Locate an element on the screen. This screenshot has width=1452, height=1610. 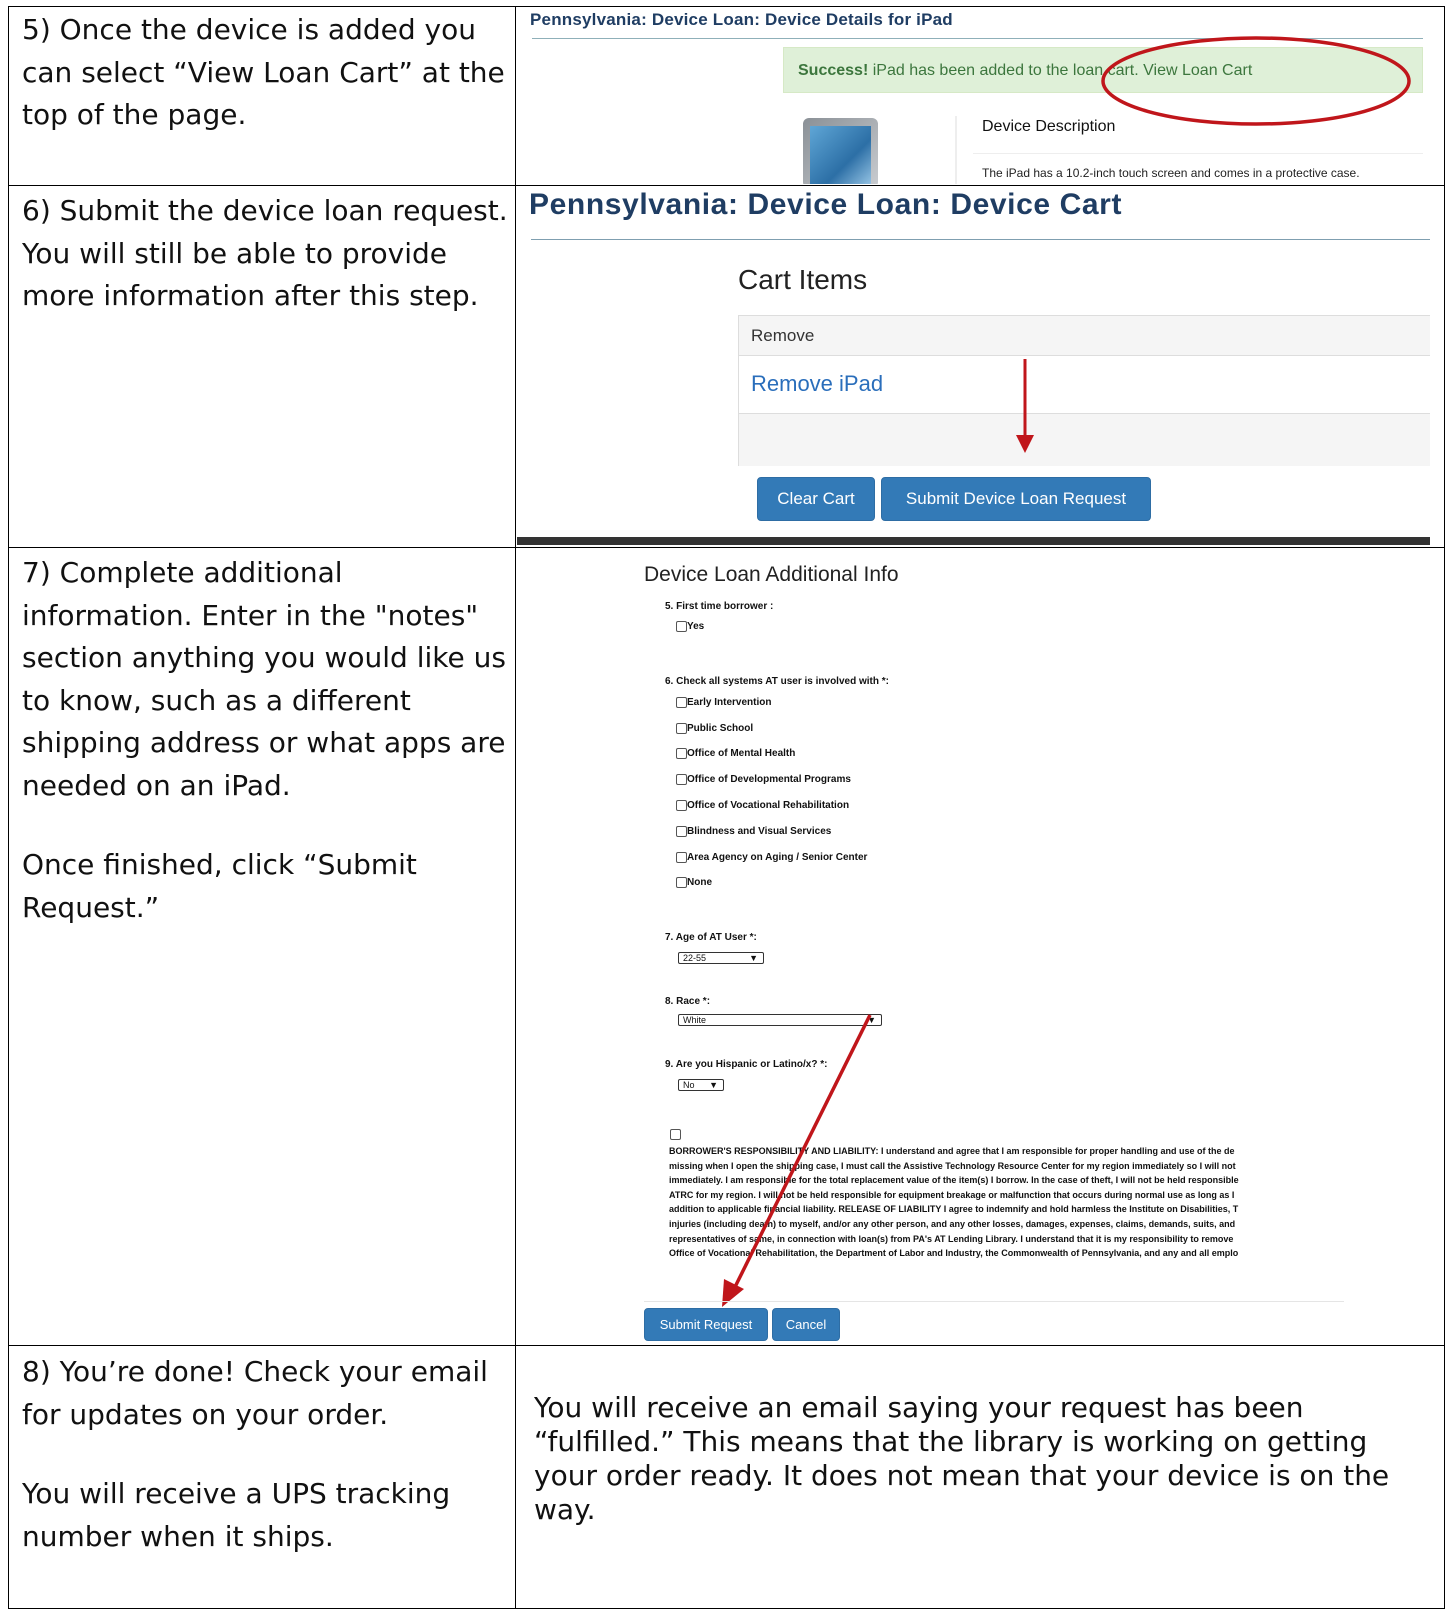
highlight-ellipse is located at coordinates (1256, 81).